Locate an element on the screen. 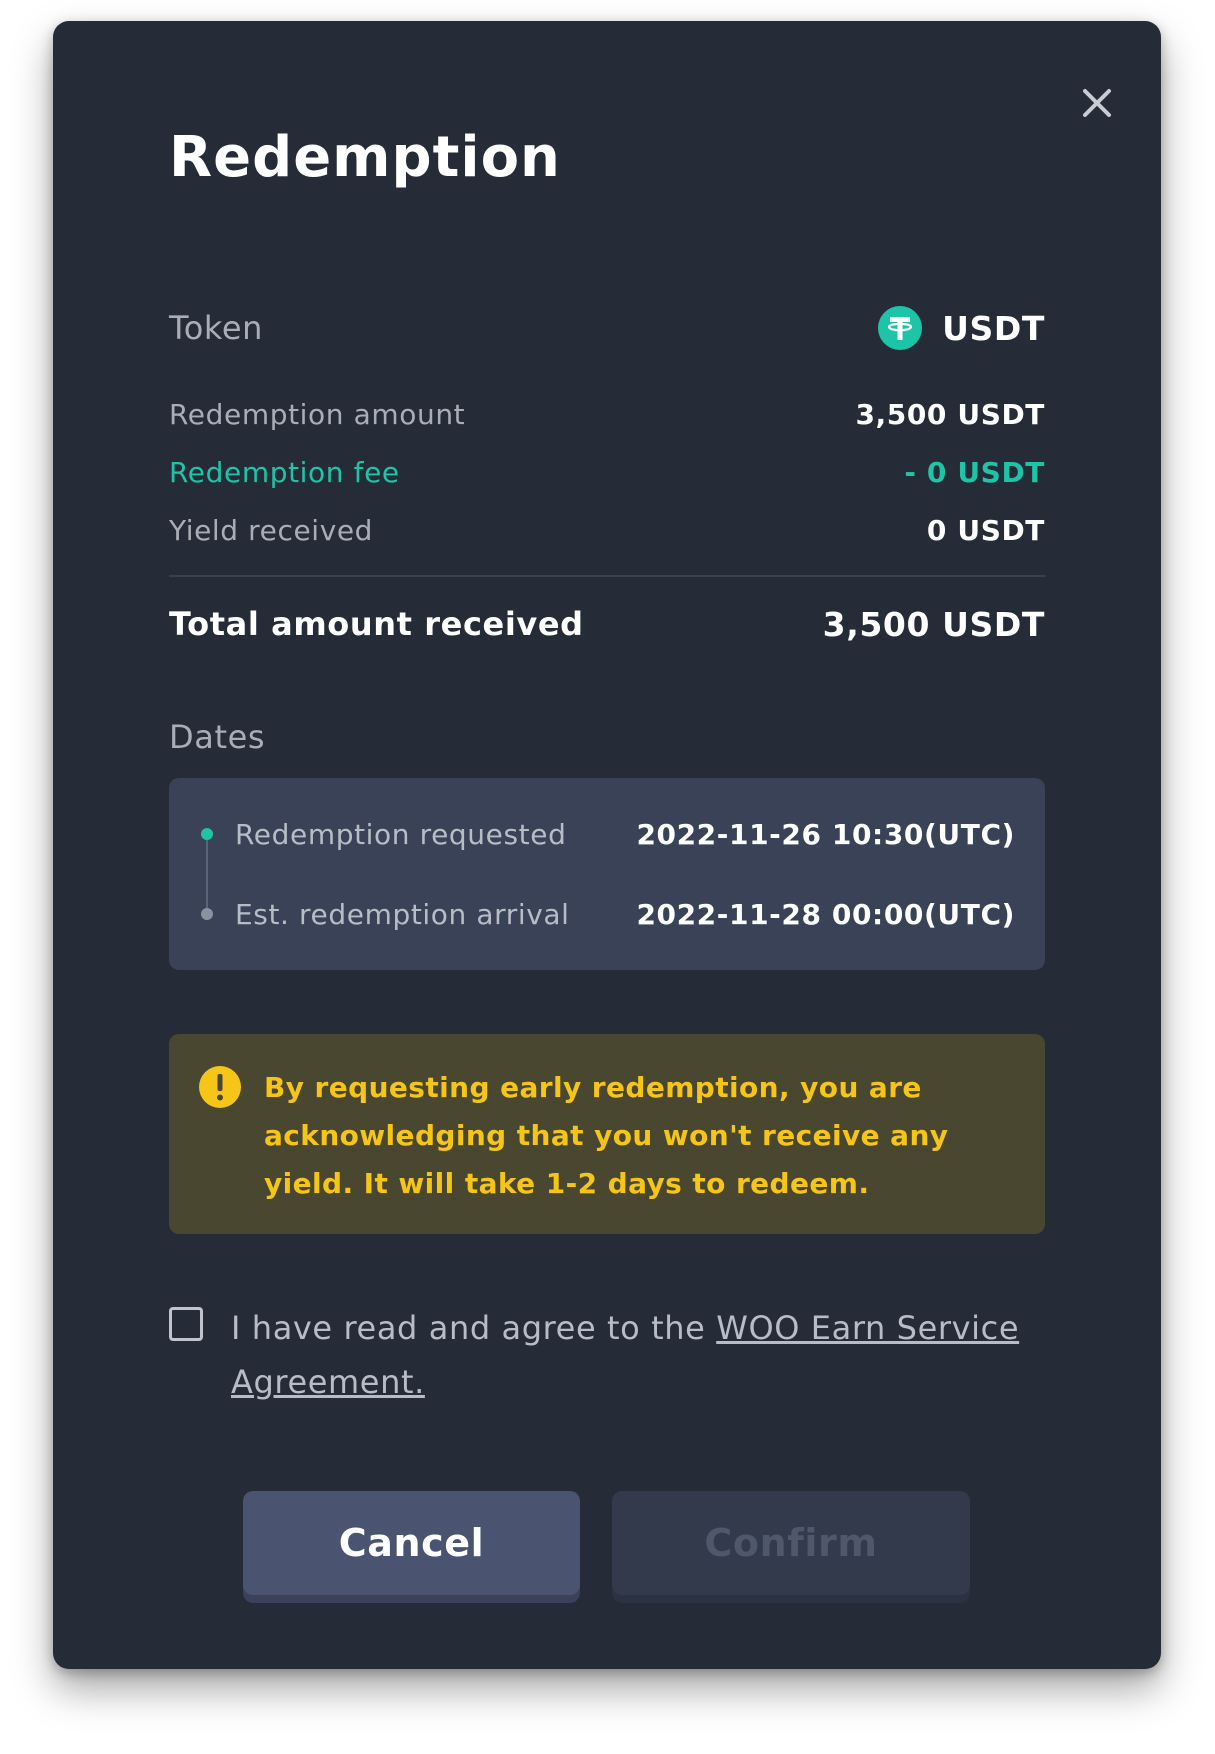 This screenshot has width=1215, height=1754. token-row: Token USDT is located at coordinates (607, 328).